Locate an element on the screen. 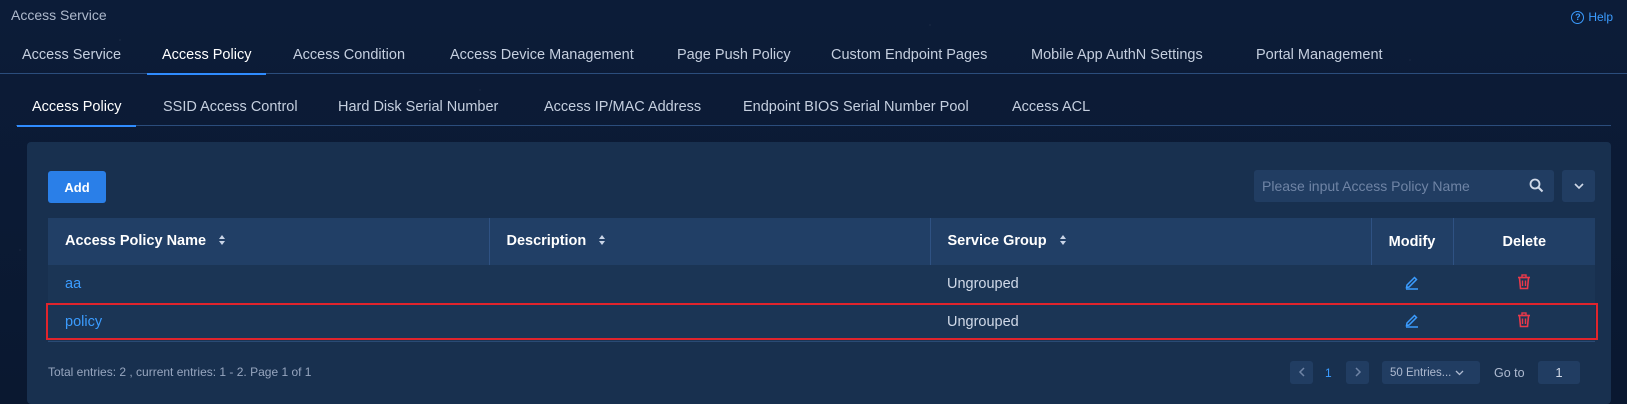 Image resolution: width=1627 pixels, height=404 pixels. help-label: Help is located at coordinates (1600, 17).